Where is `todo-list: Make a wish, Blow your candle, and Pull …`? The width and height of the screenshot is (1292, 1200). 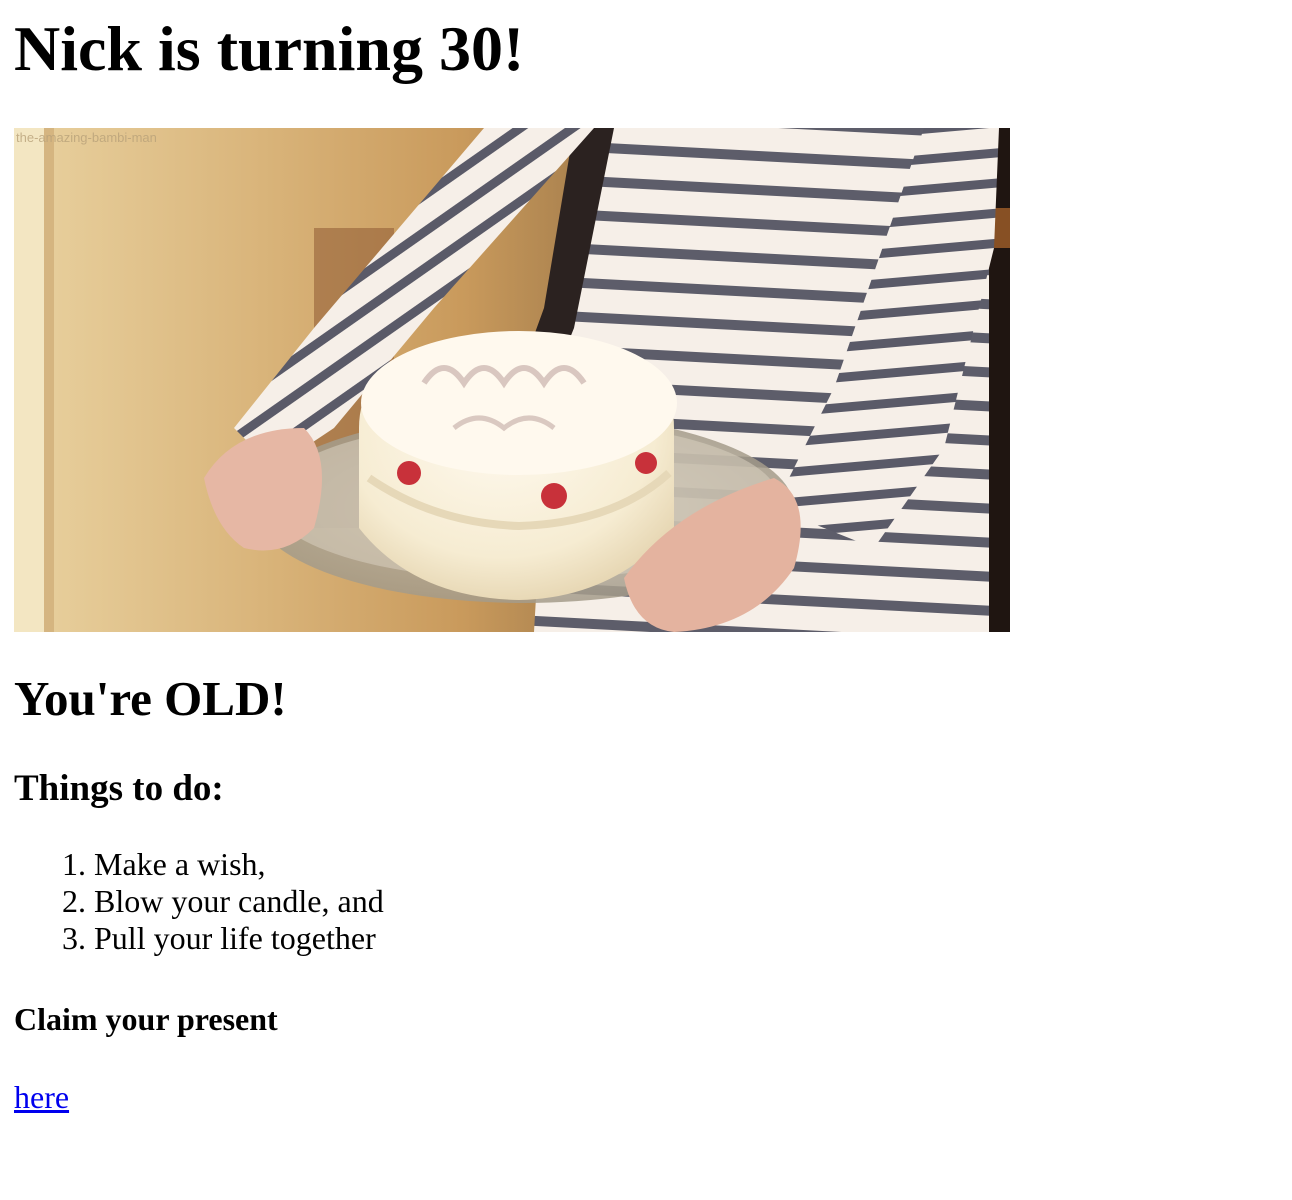 todo-list: Make a wish, Blow your candle, and Pull … is located at coordinates (223, 901).